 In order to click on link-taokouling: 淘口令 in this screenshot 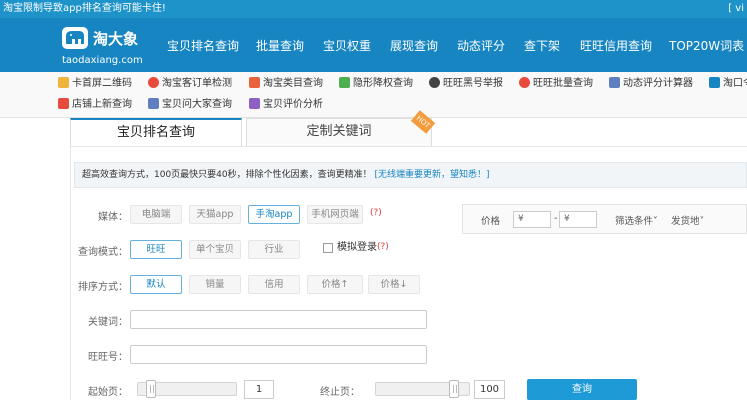, I will do `click(728, 84)`.